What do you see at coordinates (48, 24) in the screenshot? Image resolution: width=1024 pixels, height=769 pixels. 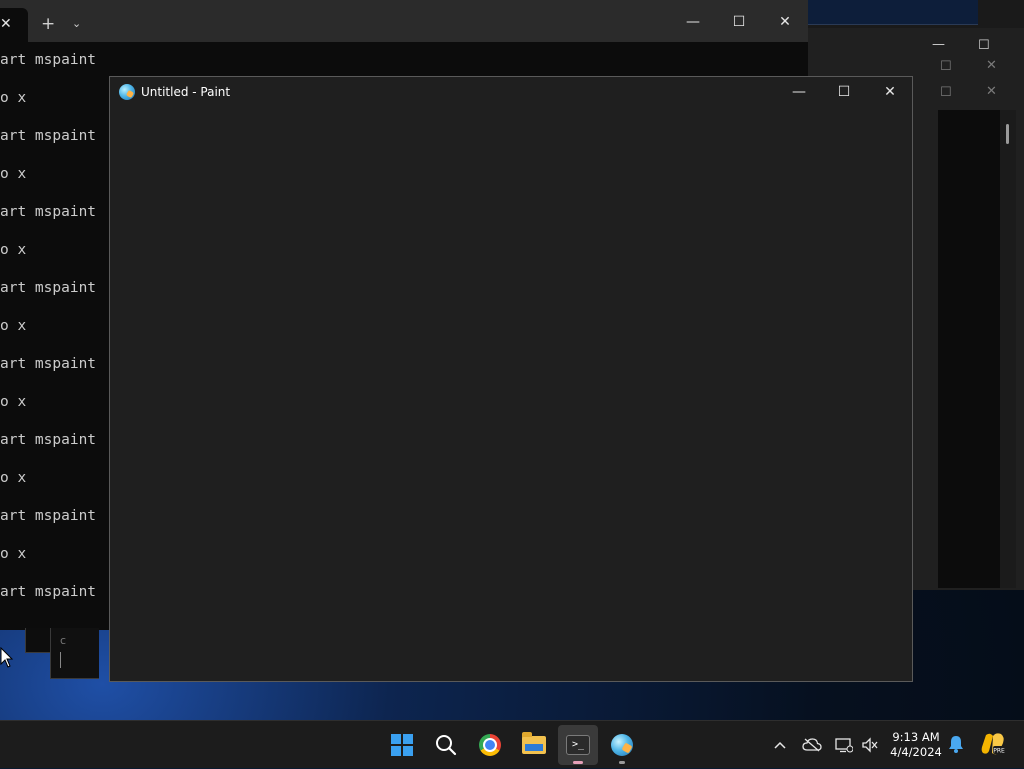 I see `new-tab-button: +` at bounding box center [48, 24].